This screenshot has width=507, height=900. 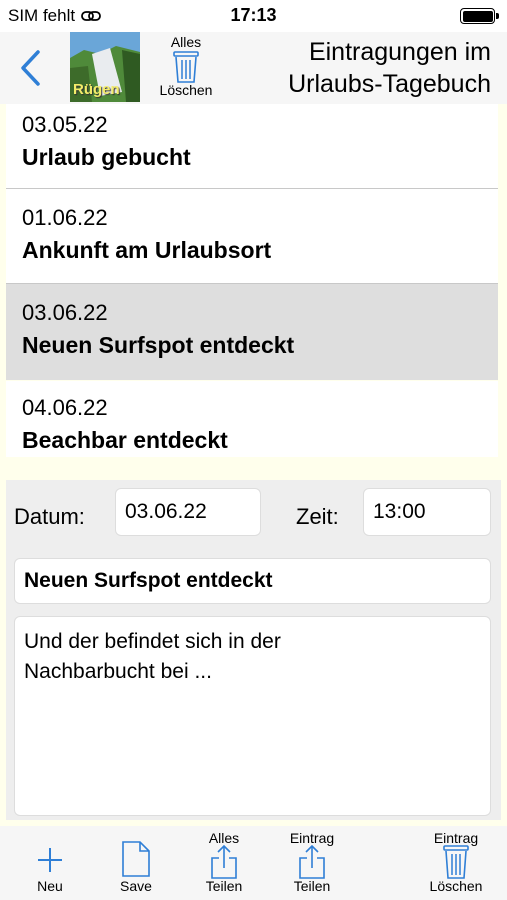 I want to click on back-chevron-icon, so click(x=30, y=68).